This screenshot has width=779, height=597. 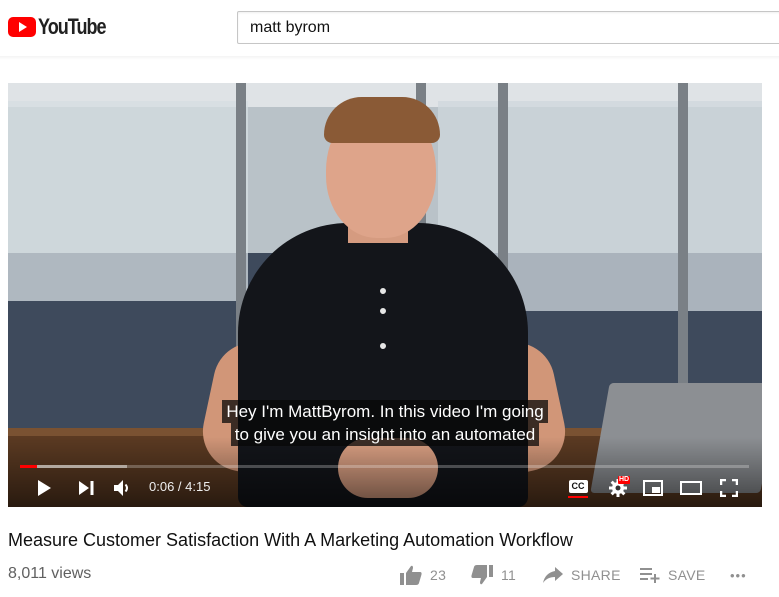 I want to click on dislike-button: 11, so click(x=493, y=575).